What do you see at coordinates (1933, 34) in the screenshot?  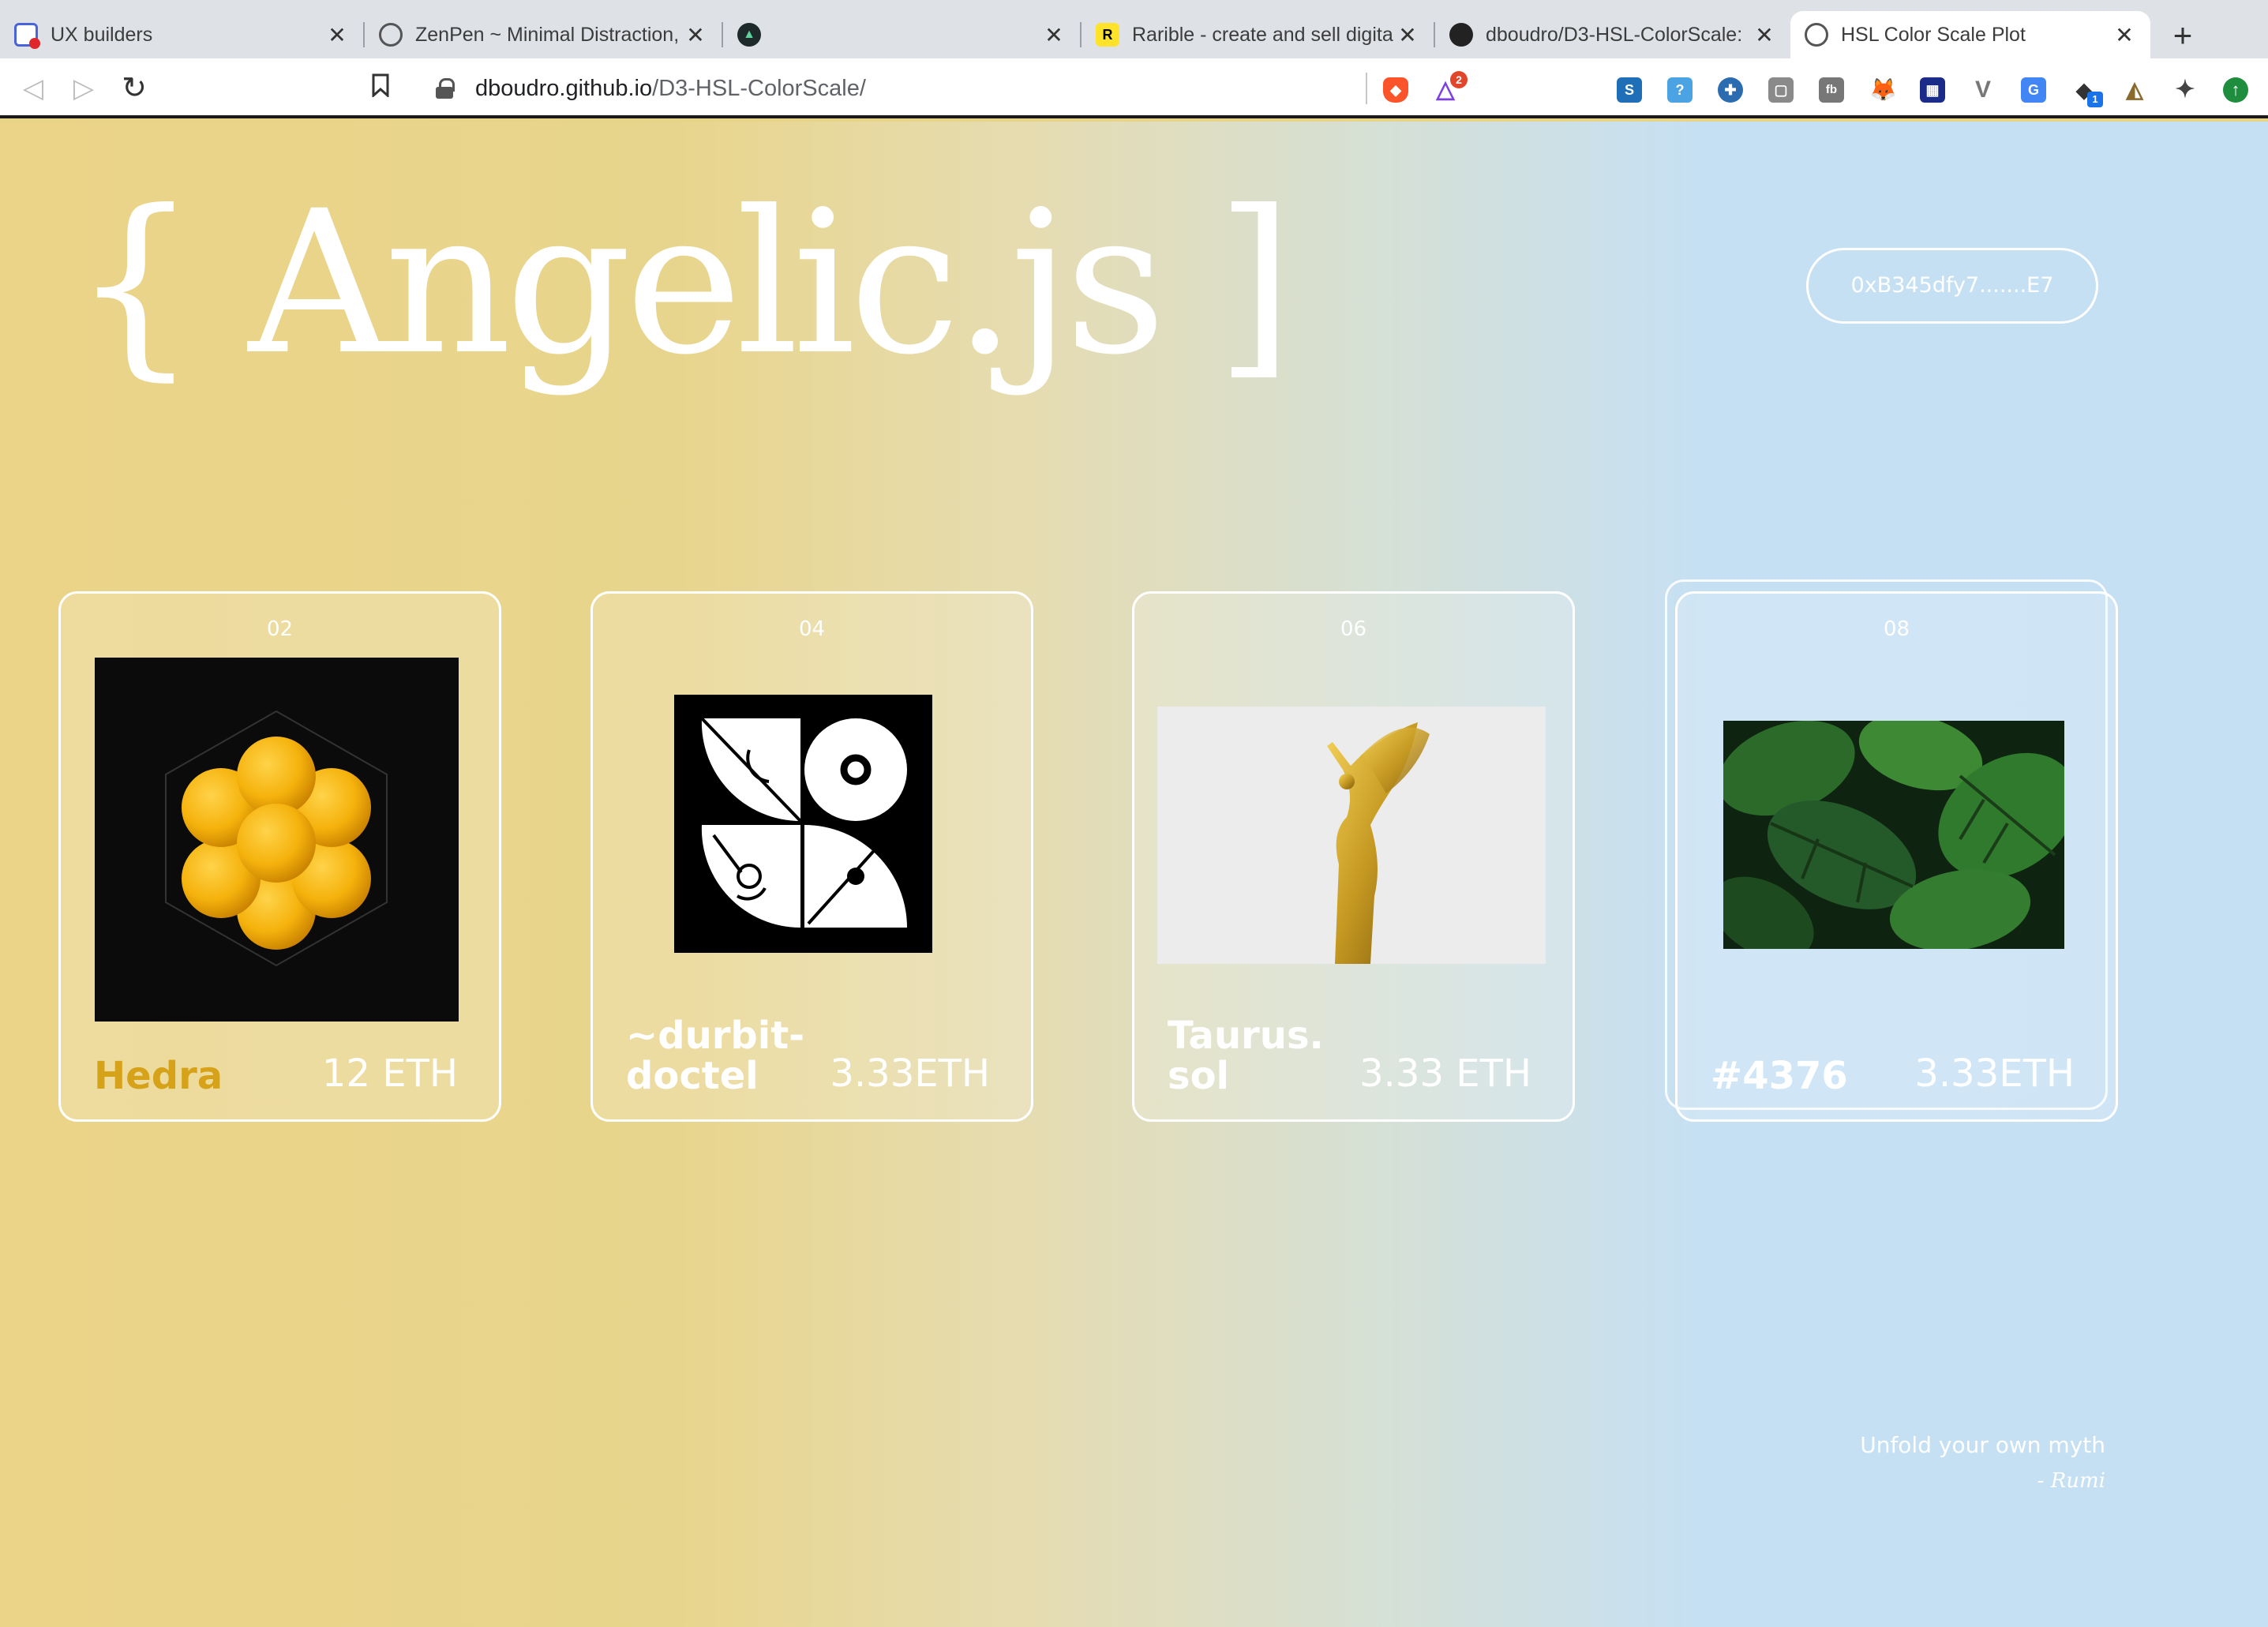 I see `tab-title: HSL Color Scale Plot` at bounding box center [1933, 34].